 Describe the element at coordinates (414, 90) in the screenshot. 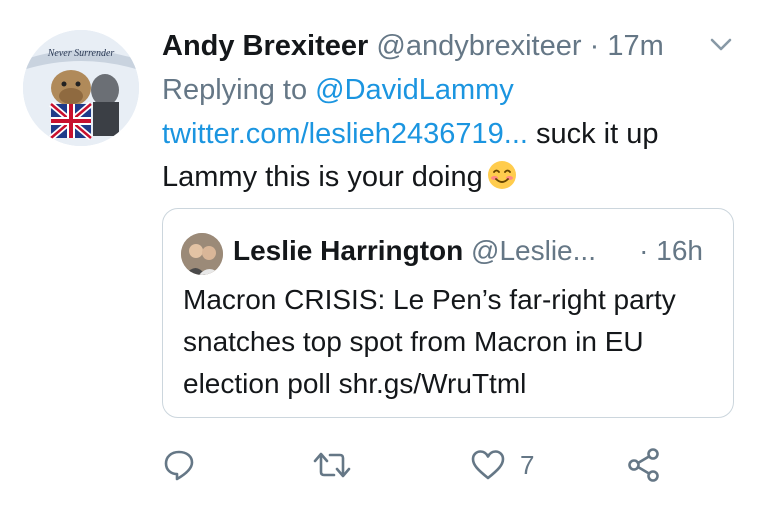

I see `replying-to-handle: @DavidLammy` at that location.